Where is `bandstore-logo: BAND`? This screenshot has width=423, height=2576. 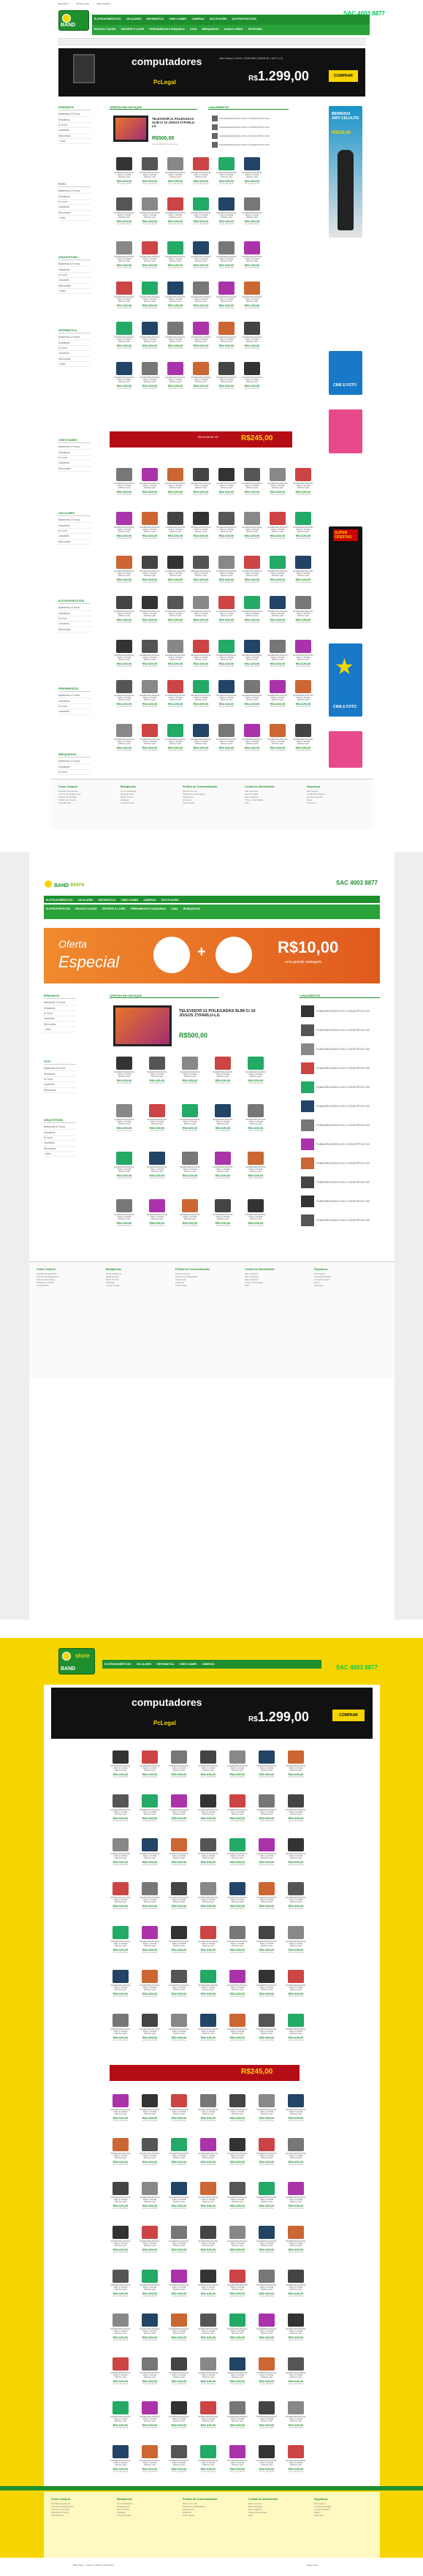
bandstore-logo: BAND is located at coordinates (74, 20).